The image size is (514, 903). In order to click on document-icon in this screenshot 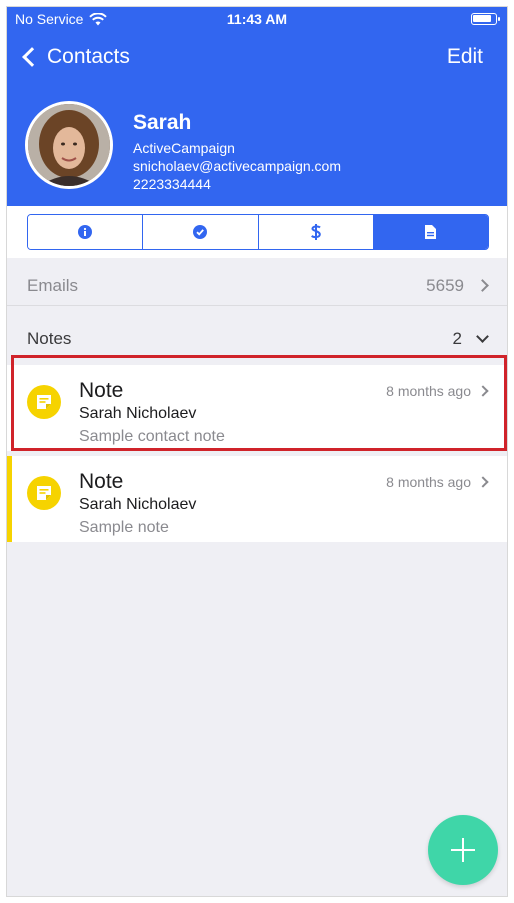, I will do `click(431, 232)`.